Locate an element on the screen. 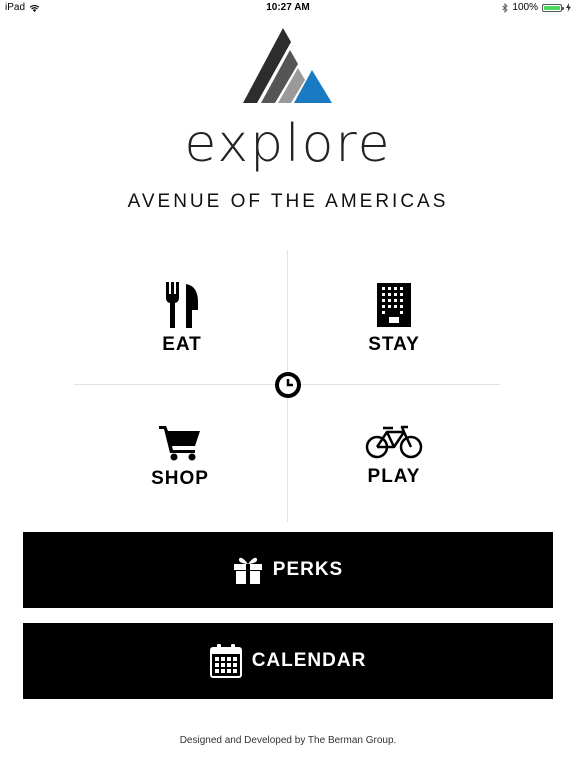  bluetooth-icon is located at coordinates (505, 7).